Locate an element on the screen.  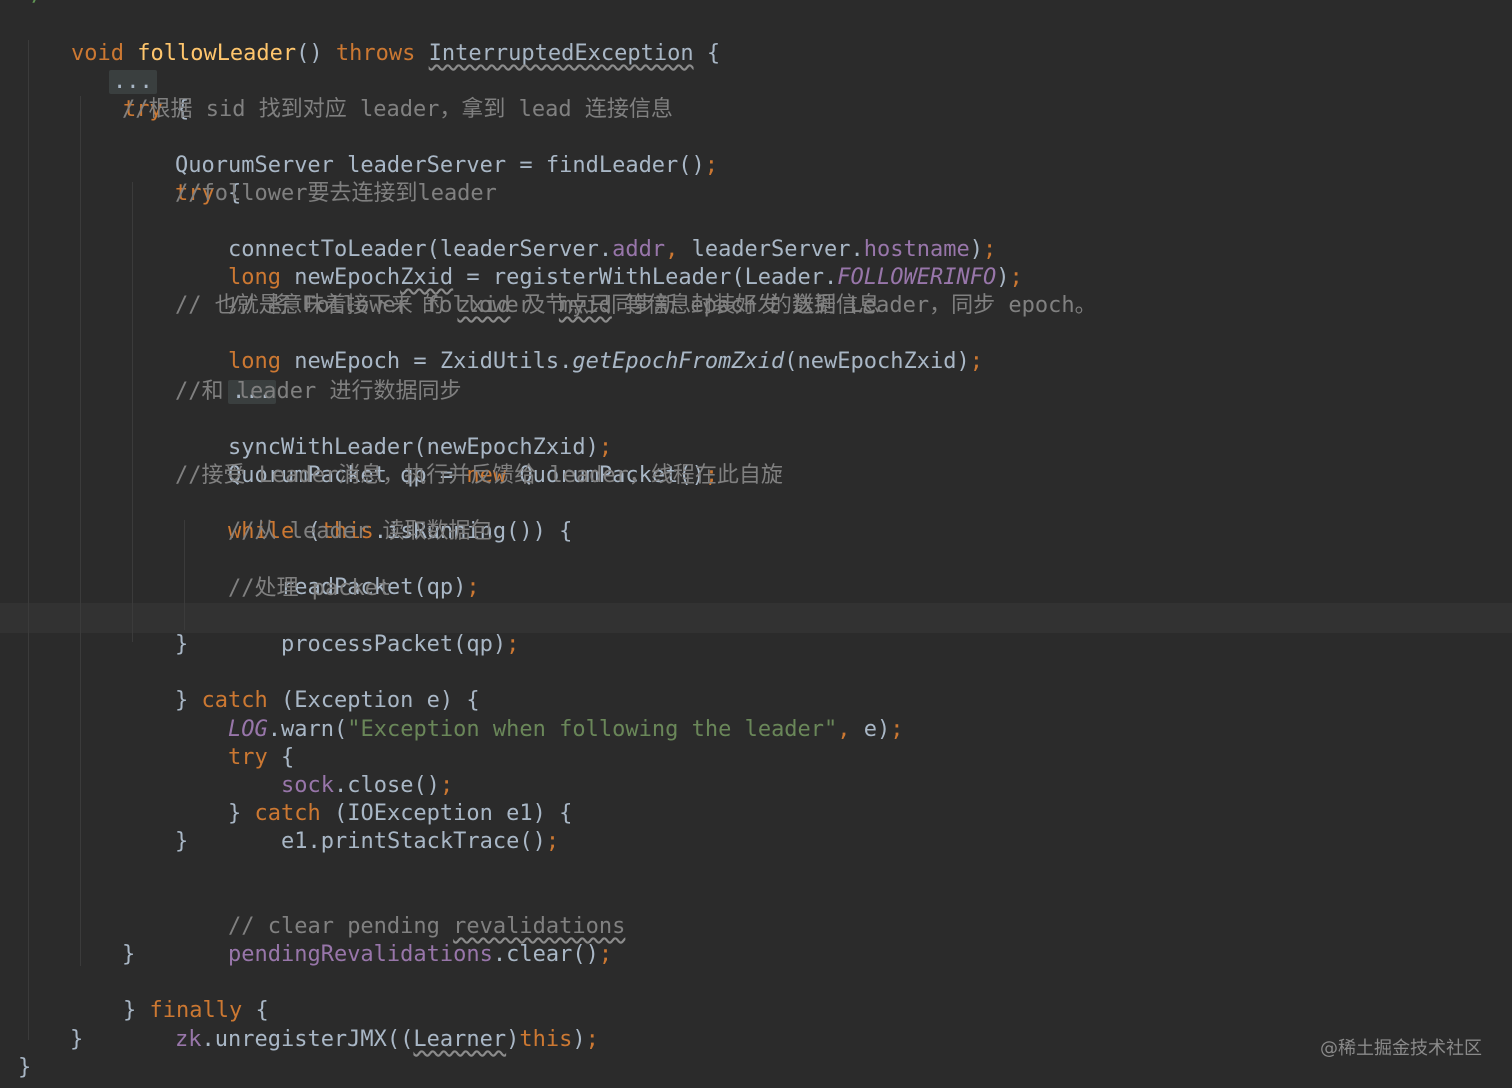
code-line-35: zk.unregisterJMX((Learner)this); is located at coordinates (360, 1025).